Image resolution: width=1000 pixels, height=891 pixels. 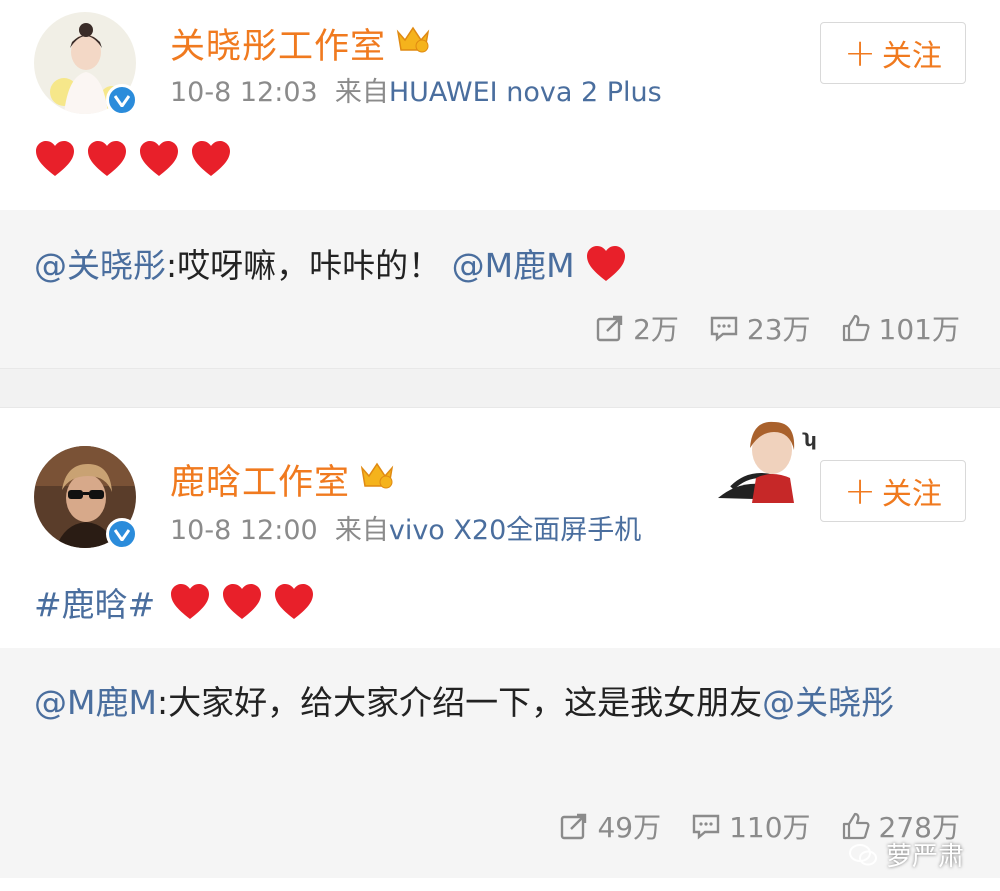 What do you see at coordinates (767, 462) in the screenshot?
I see `sticker-image: ʮ` at bounding box center [767, 462].